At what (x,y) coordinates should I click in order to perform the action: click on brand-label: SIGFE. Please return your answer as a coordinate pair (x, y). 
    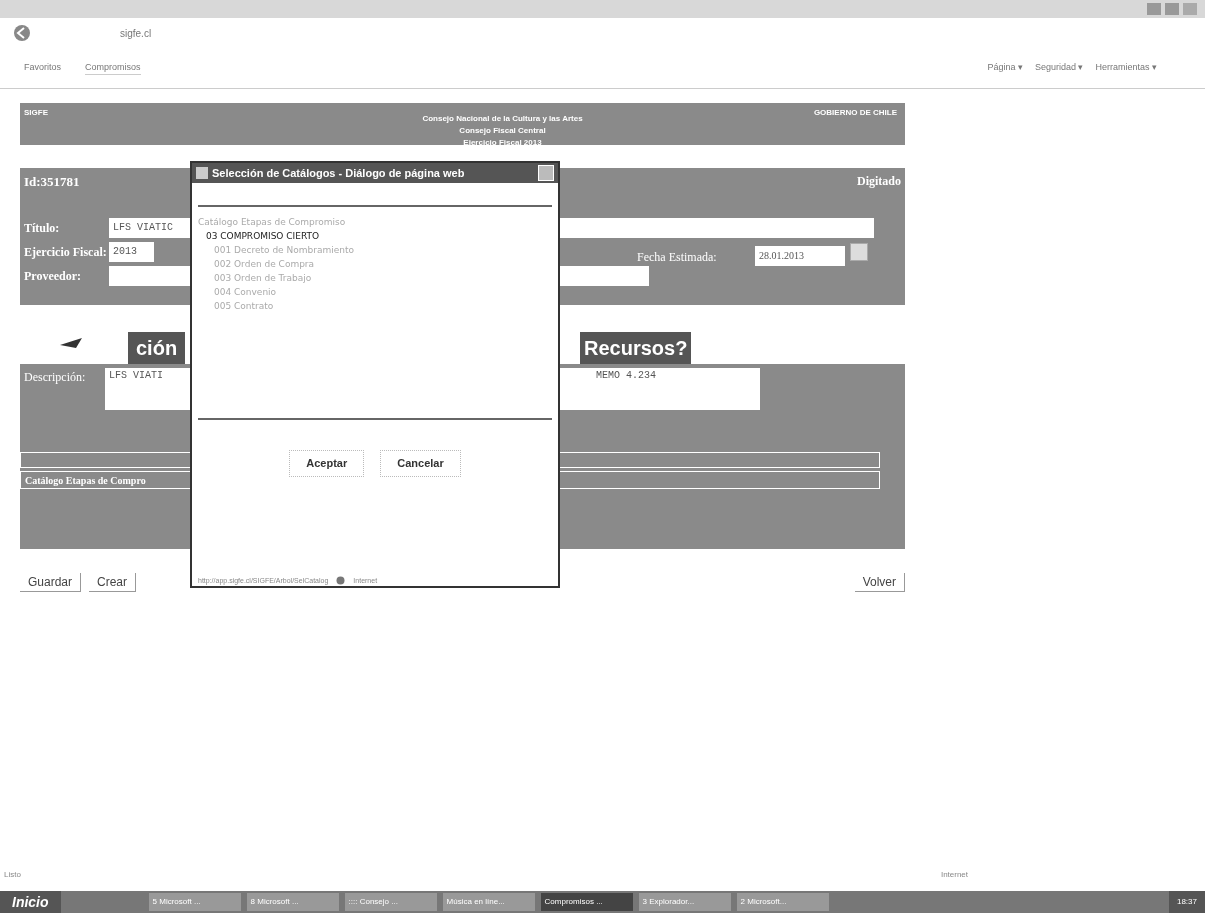
    Looking at the image, I should click on (36, 113).